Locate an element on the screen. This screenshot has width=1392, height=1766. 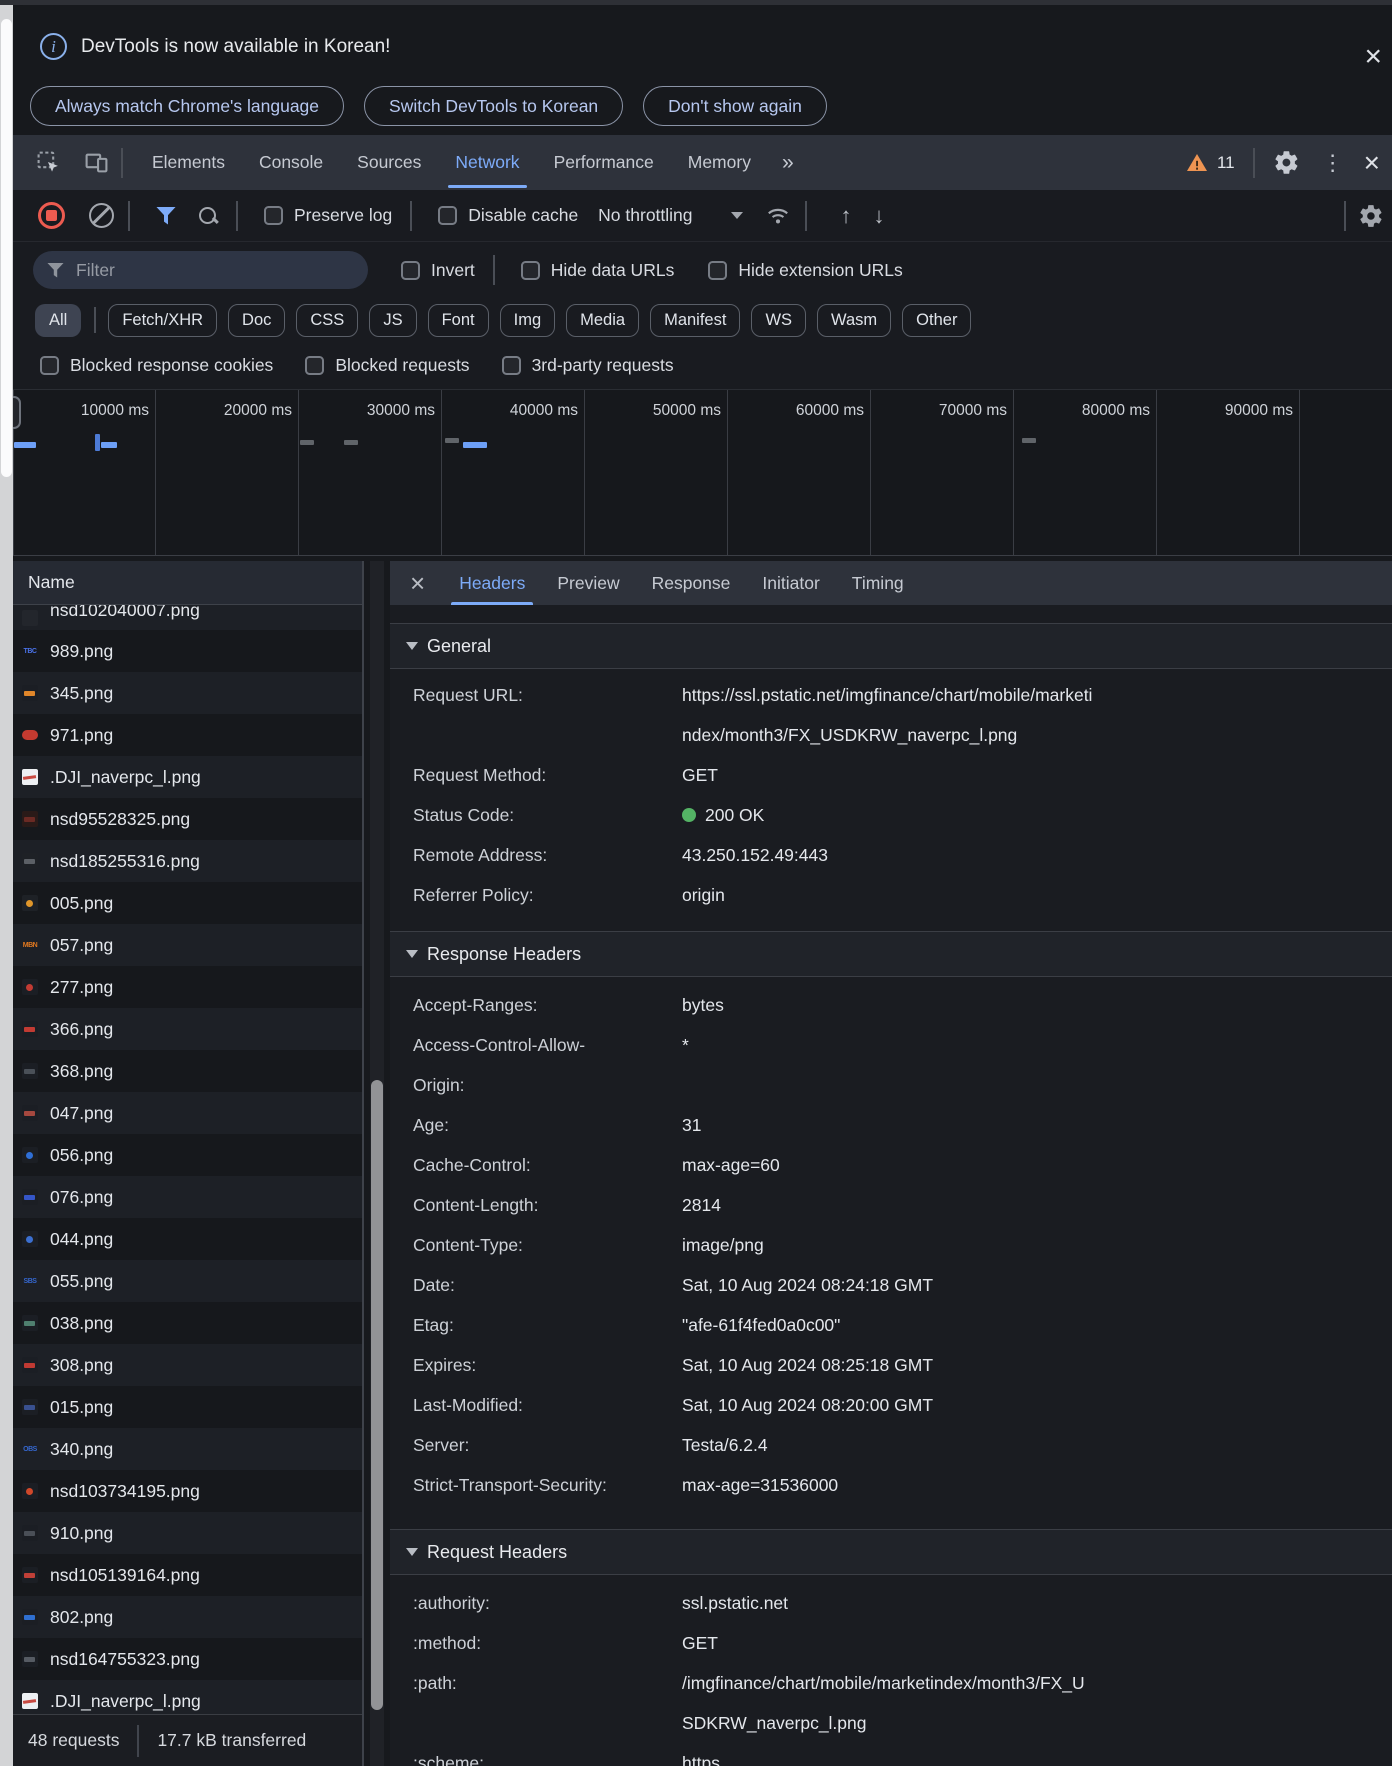
request-row: TBC 989.png is located at coordinates (187, 651).